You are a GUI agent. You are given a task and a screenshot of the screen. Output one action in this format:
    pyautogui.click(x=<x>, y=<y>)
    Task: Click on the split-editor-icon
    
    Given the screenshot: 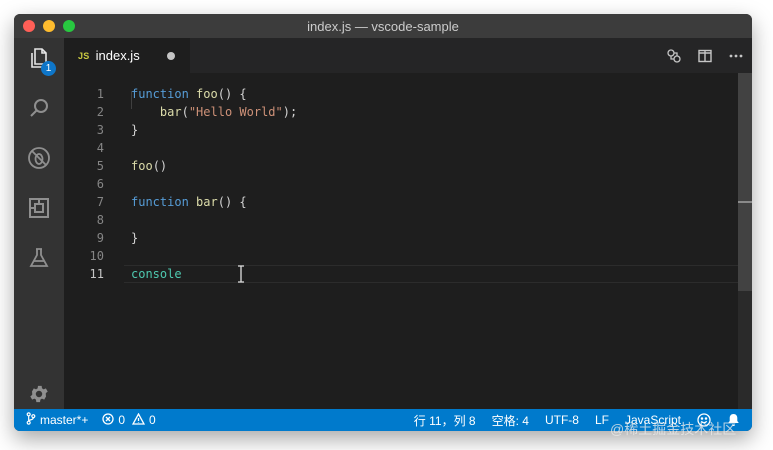 What is the action you would take?
    pyautogui.click(x=705, y=56)
    